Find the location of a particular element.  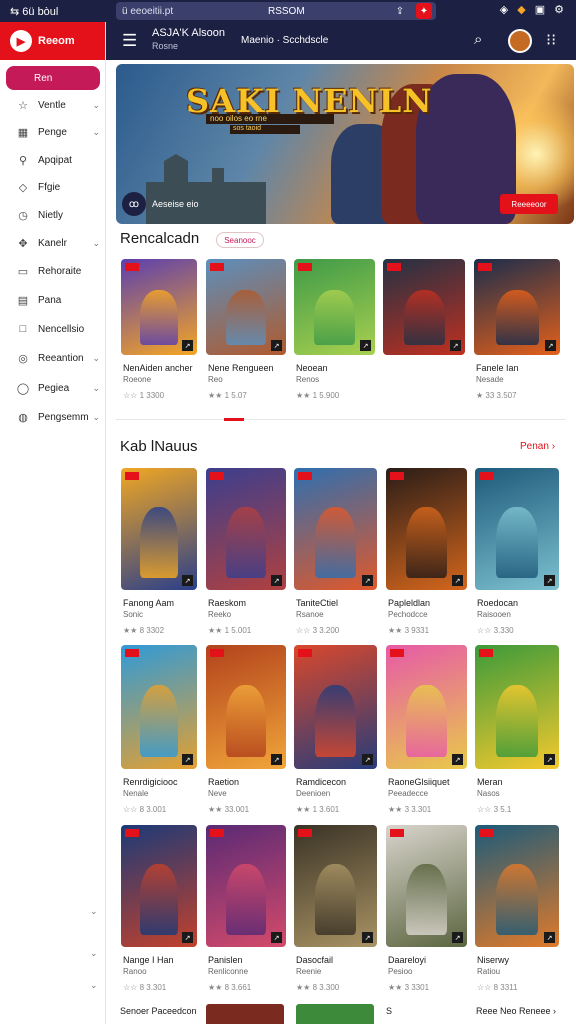

sidebar-item: ◎ Reeantion ⌄ is located at coordinates (53, 358).